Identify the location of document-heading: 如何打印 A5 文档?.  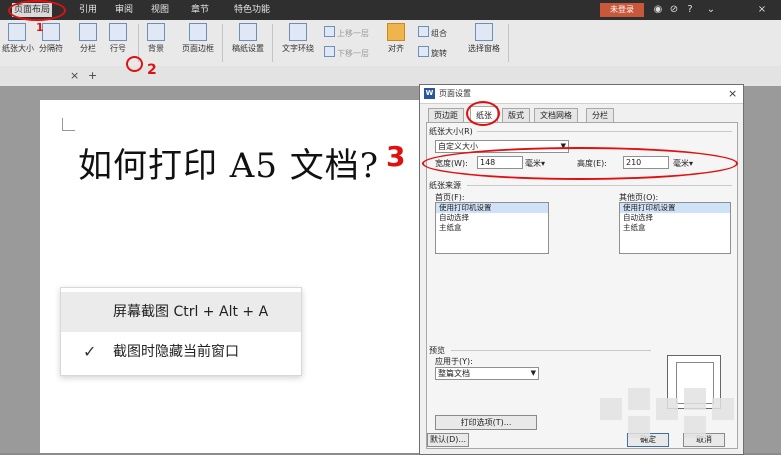
(228, 162).